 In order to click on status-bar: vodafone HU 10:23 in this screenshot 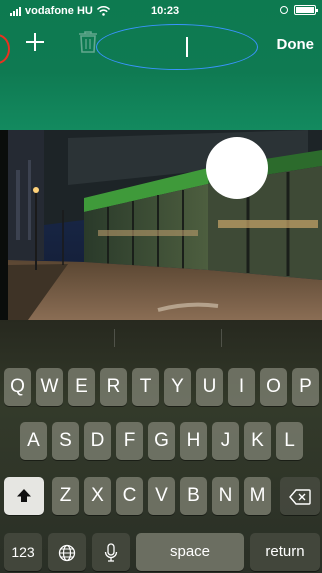, I will do `click(161, 10)`.